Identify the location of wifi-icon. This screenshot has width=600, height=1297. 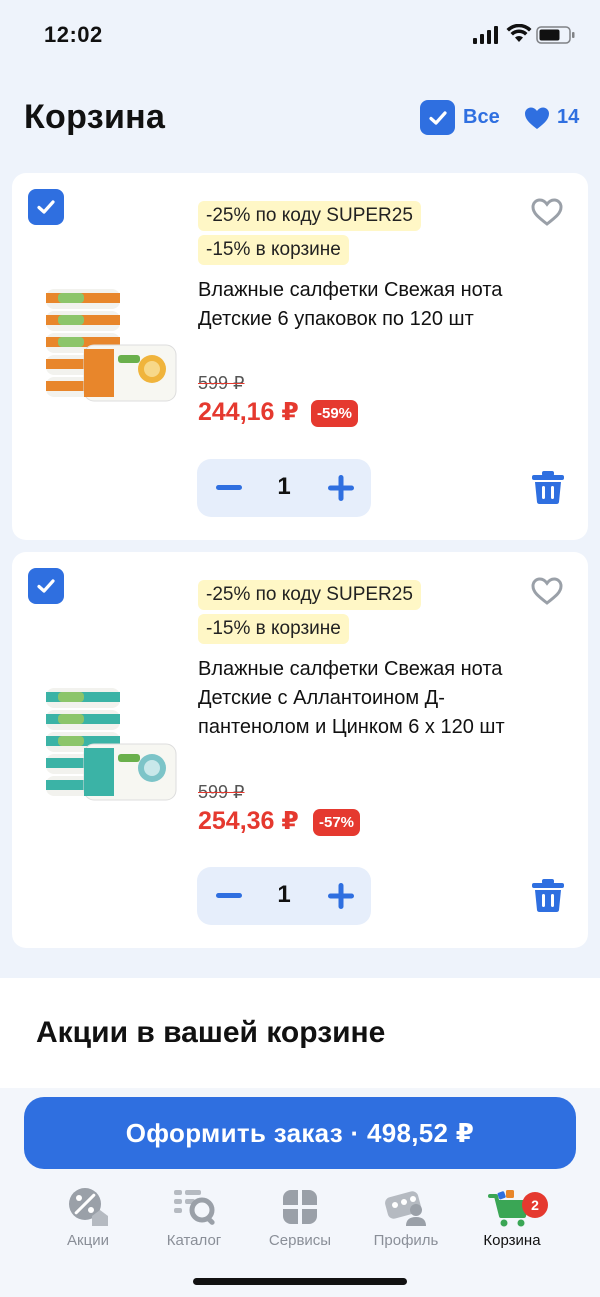
(519, 33).